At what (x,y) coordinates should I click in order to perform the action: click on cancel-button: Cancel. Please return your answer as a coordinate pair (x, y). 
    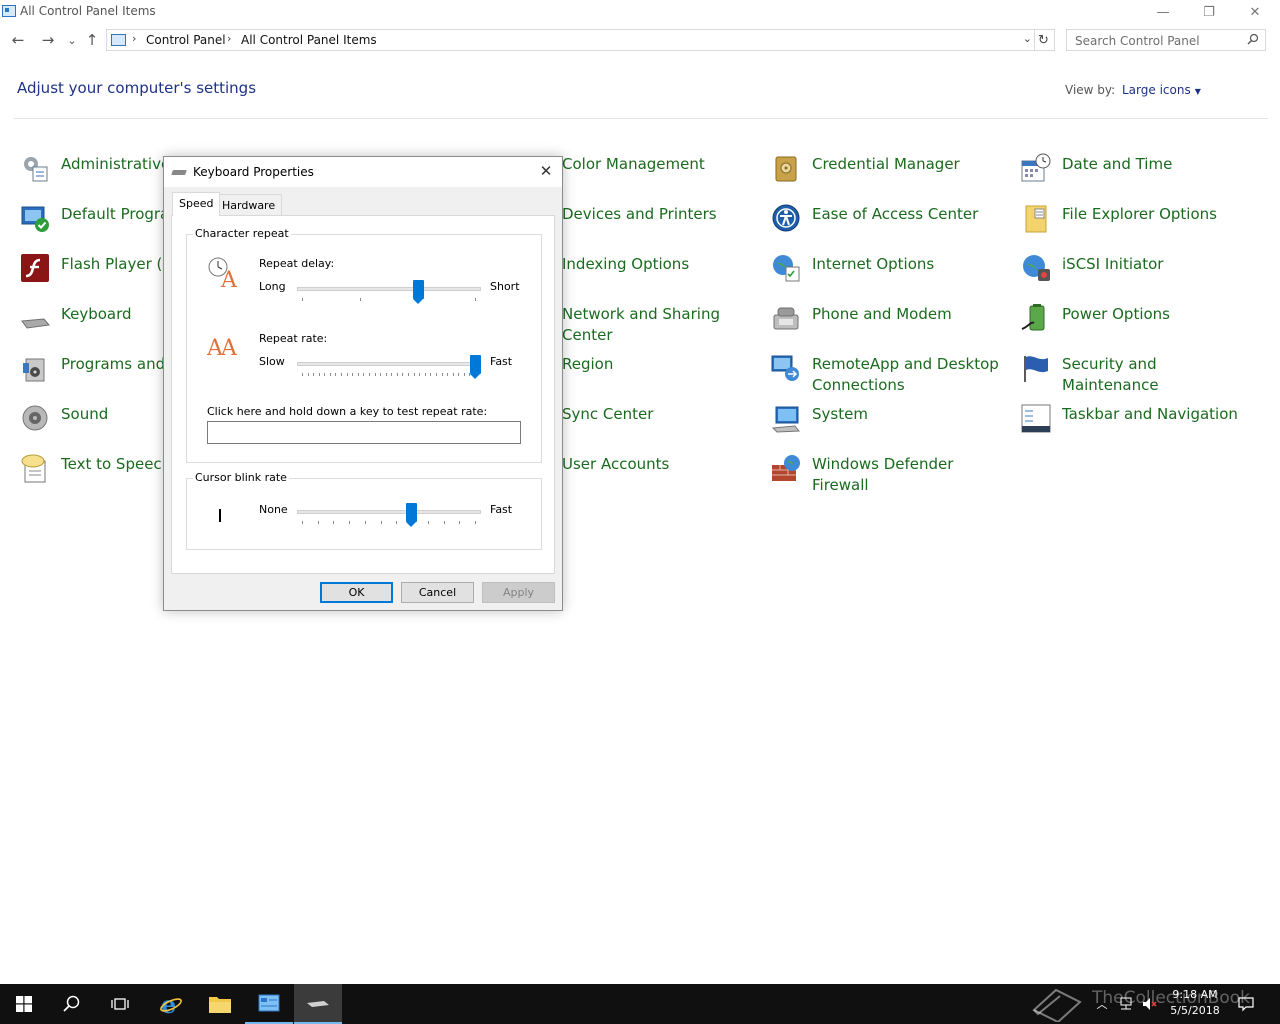
    Looking at the image, I should click on (437, 592).